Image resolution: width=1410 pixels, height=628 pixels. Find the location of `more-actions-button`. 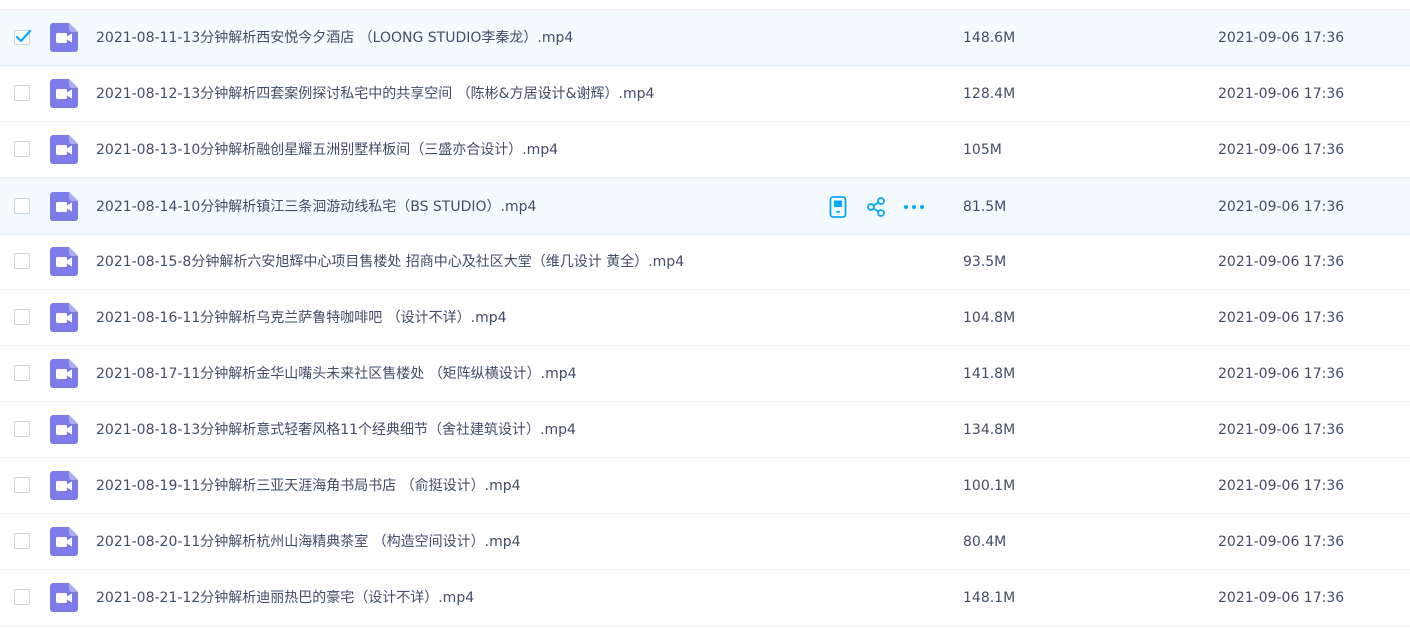

more-actions-button is located at coordinates (914, 207).